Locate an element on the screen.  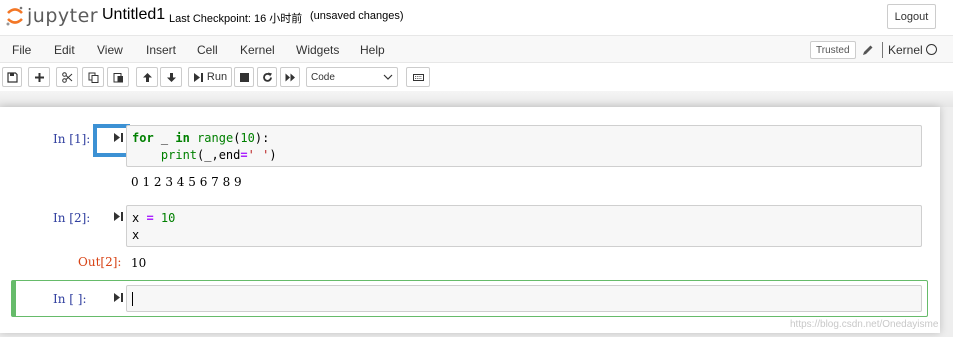
copy-cell-button is located at coordinates (93, 77).